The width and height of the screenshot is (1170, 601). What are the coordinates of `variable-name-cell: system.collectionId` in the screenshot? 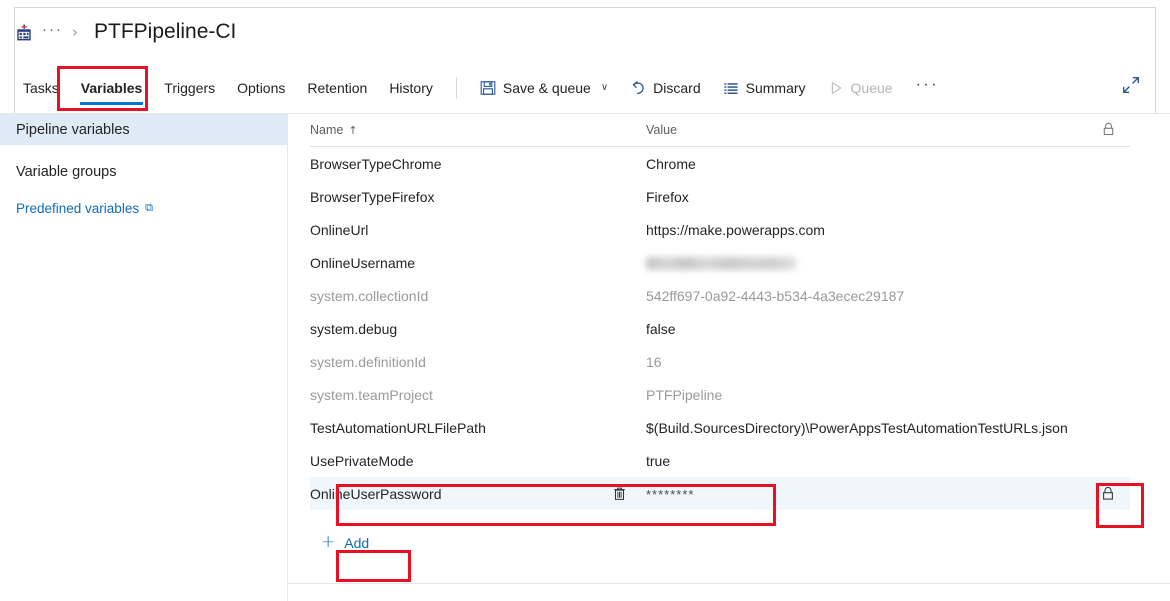 It's located at (478, 296).